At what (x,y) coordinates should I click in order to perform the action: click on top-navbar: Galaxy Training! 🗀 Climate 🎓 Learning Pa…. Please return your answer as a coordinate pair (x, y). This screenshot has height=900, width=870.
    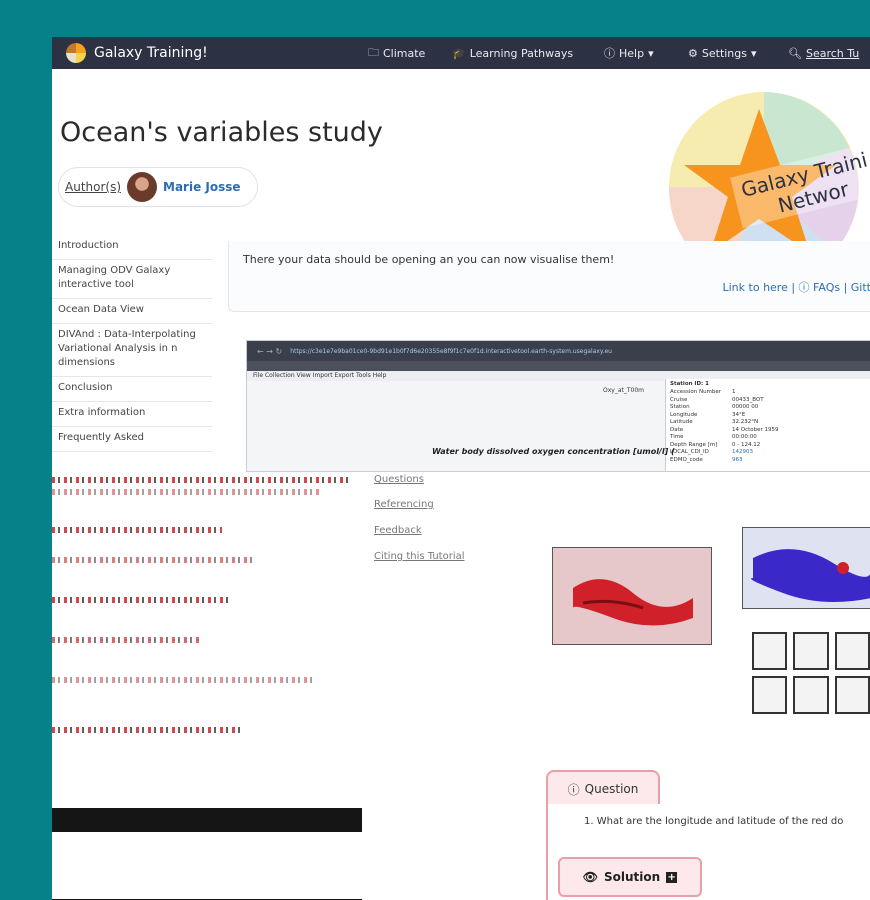
    Looking at the image, I should click on (461, 53).